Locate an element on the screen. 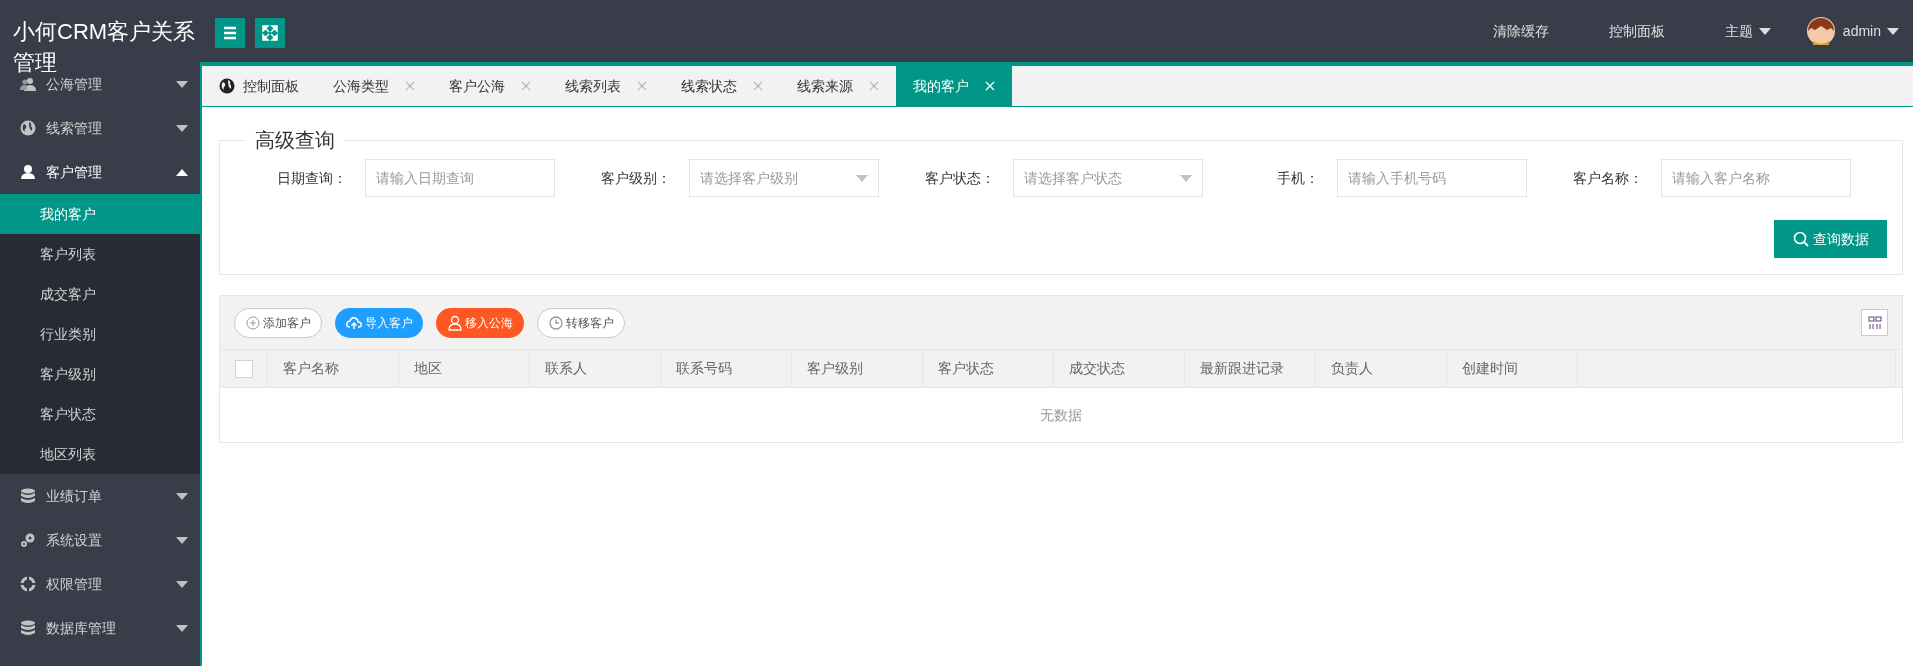 The image size is (1913, 666). sidebar-item: 数据库管理 is located at coordinates (81, 628).